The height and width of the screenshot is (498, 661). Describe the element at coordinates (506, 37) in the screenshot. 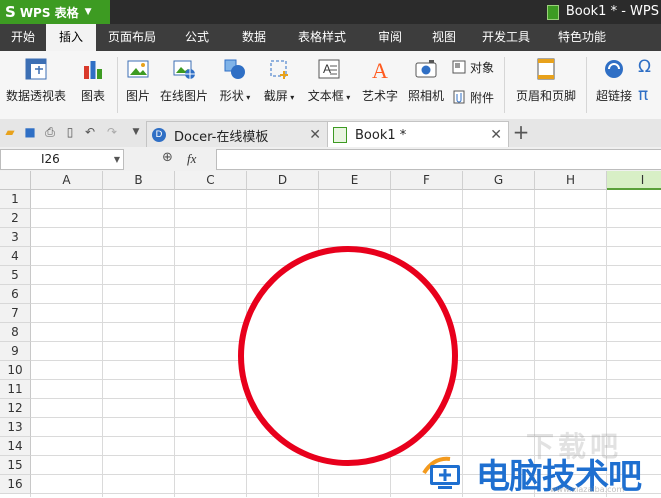

I see `menu-developer: 开发工具` at that location.